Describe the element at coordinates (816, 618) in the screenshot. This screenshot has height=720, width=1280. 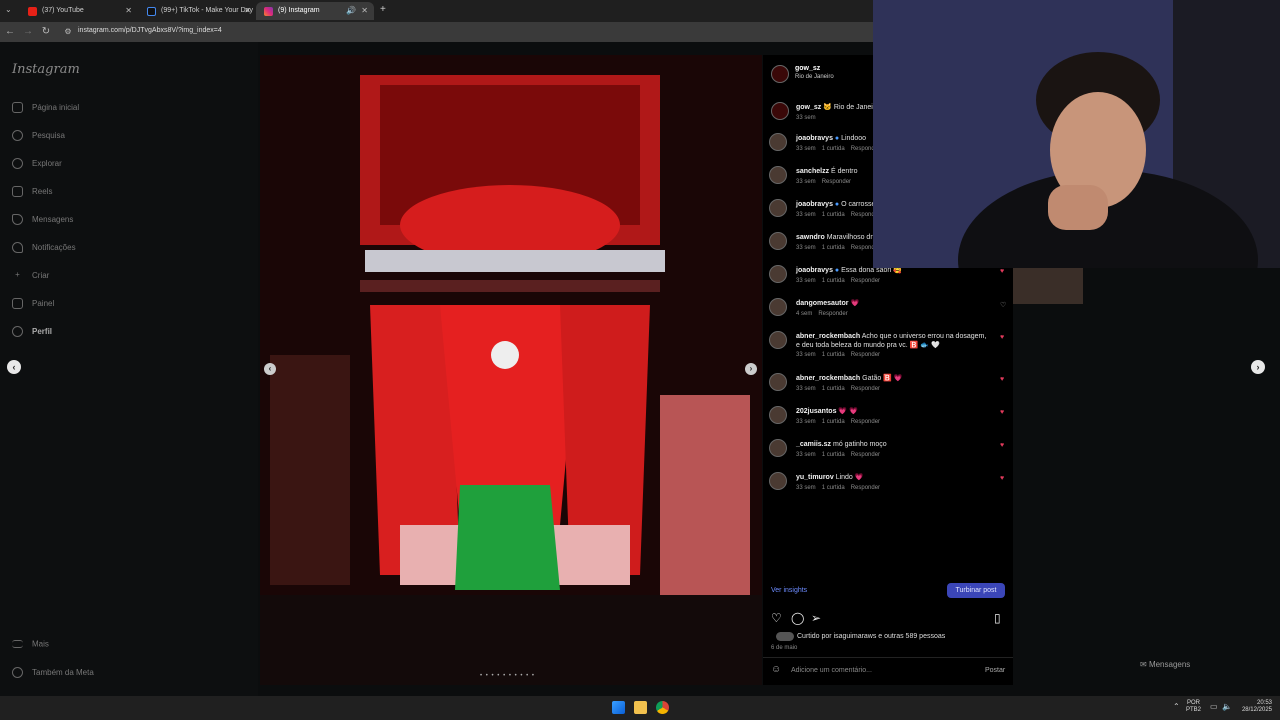
I see `share-icon: ➢` at that location.